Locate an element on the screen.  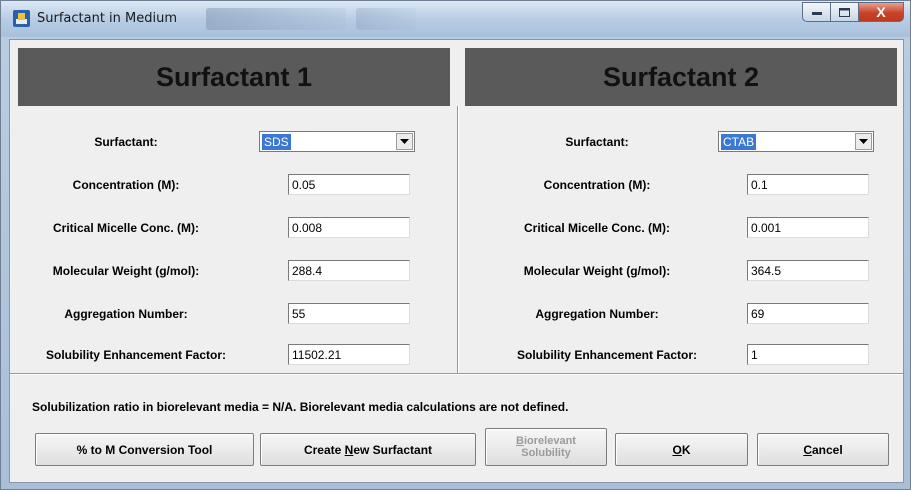
biorelevant-solubility-label: Biorelevant Solubility is located at coordinates (546, 447).